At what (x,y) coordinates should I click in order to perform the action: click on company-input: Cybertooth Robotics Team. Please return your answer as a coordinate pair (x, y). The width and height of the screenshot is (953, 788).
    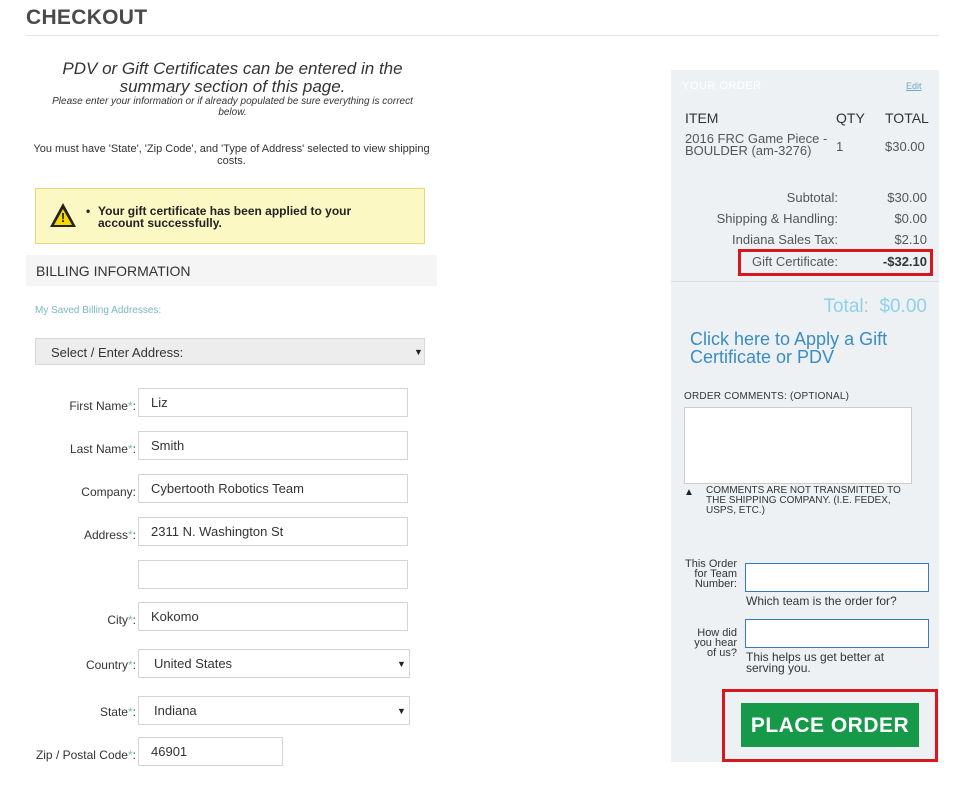
    Looking at the image, I should click on (273, 488).